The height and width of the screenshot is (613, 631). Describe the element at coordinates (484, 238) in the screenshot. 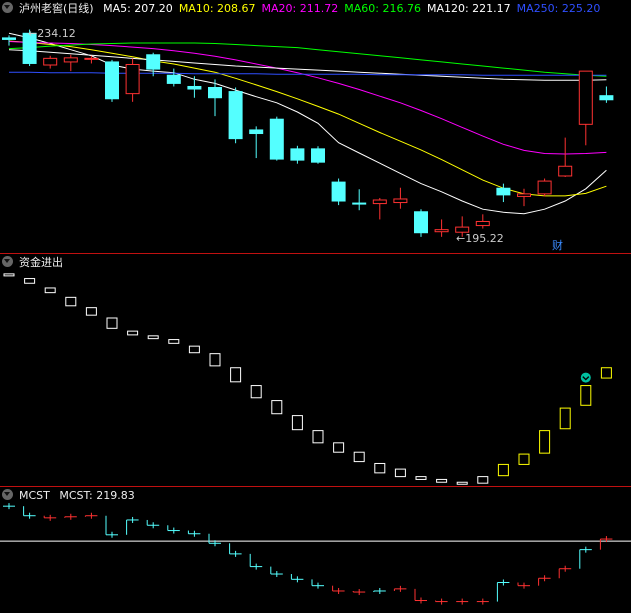

I see `low-price-value: 195.22` at that location.